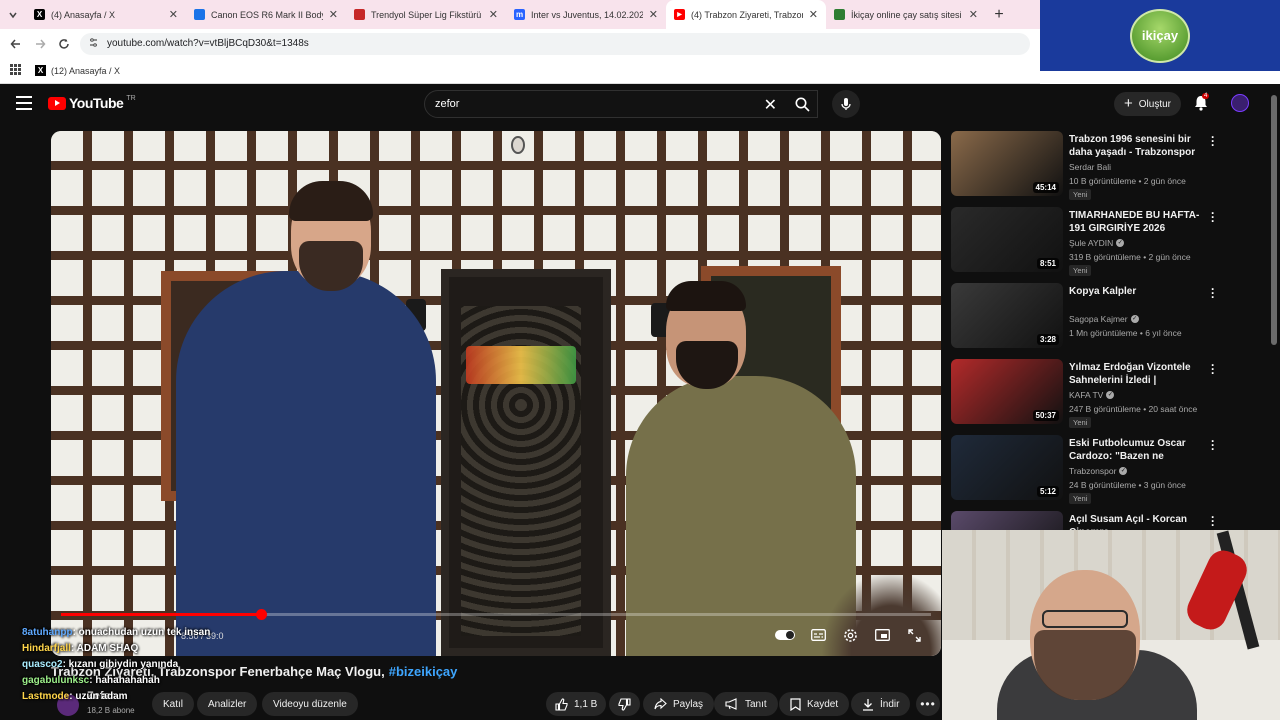 This screenshot has height=720, width=1280. Describe the element at coordinates (1080, 422) in the screenshot. I see `new-badge: Yeni` at that location.